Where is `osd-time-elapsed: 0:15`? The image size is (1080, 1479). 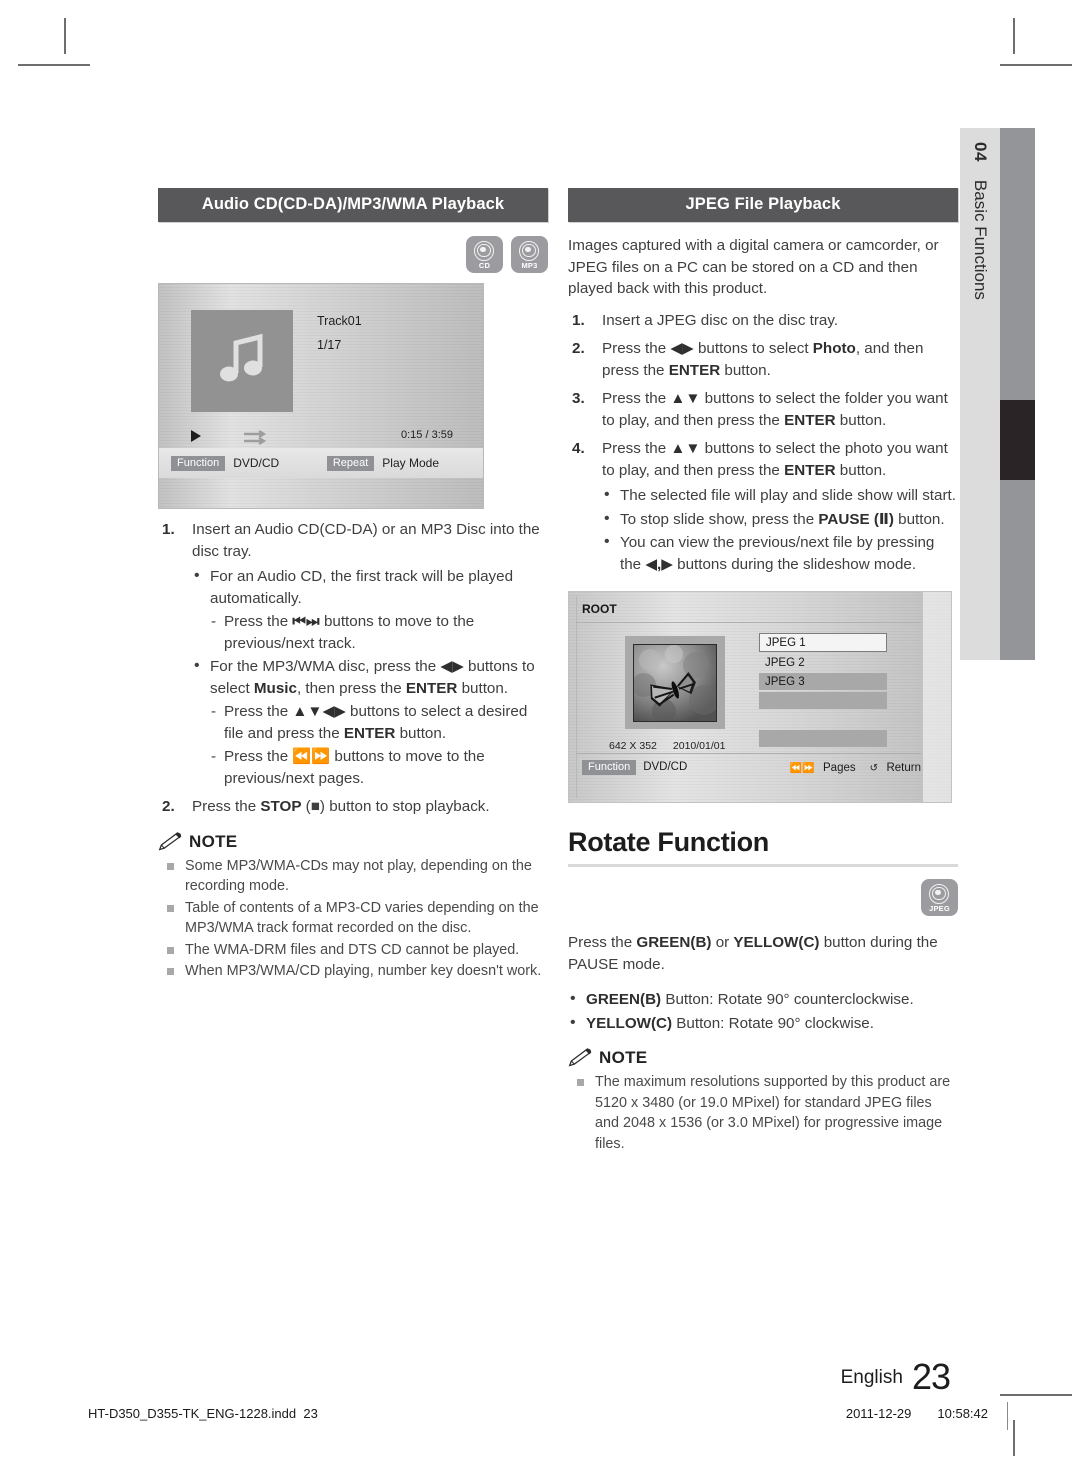 osd-time-elapsed: 0:15 is located at coordinates (411, 435).